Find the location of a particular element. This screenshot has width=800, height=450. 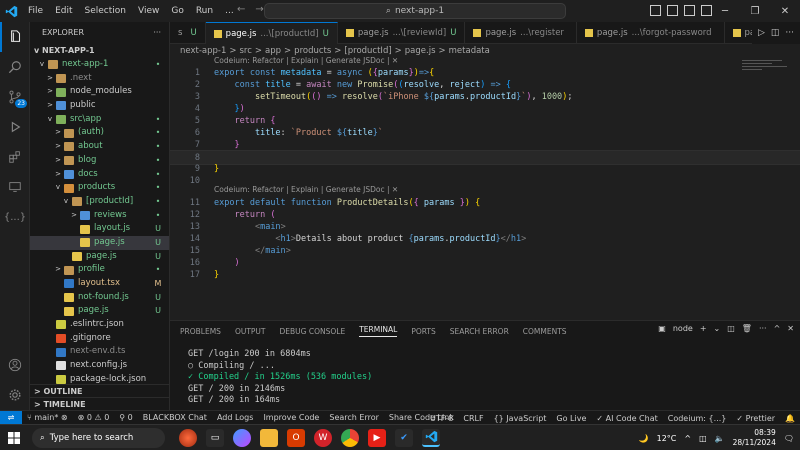

editor-tab: page.js ...\[reviewId] U is located at coordinates (402, 33).